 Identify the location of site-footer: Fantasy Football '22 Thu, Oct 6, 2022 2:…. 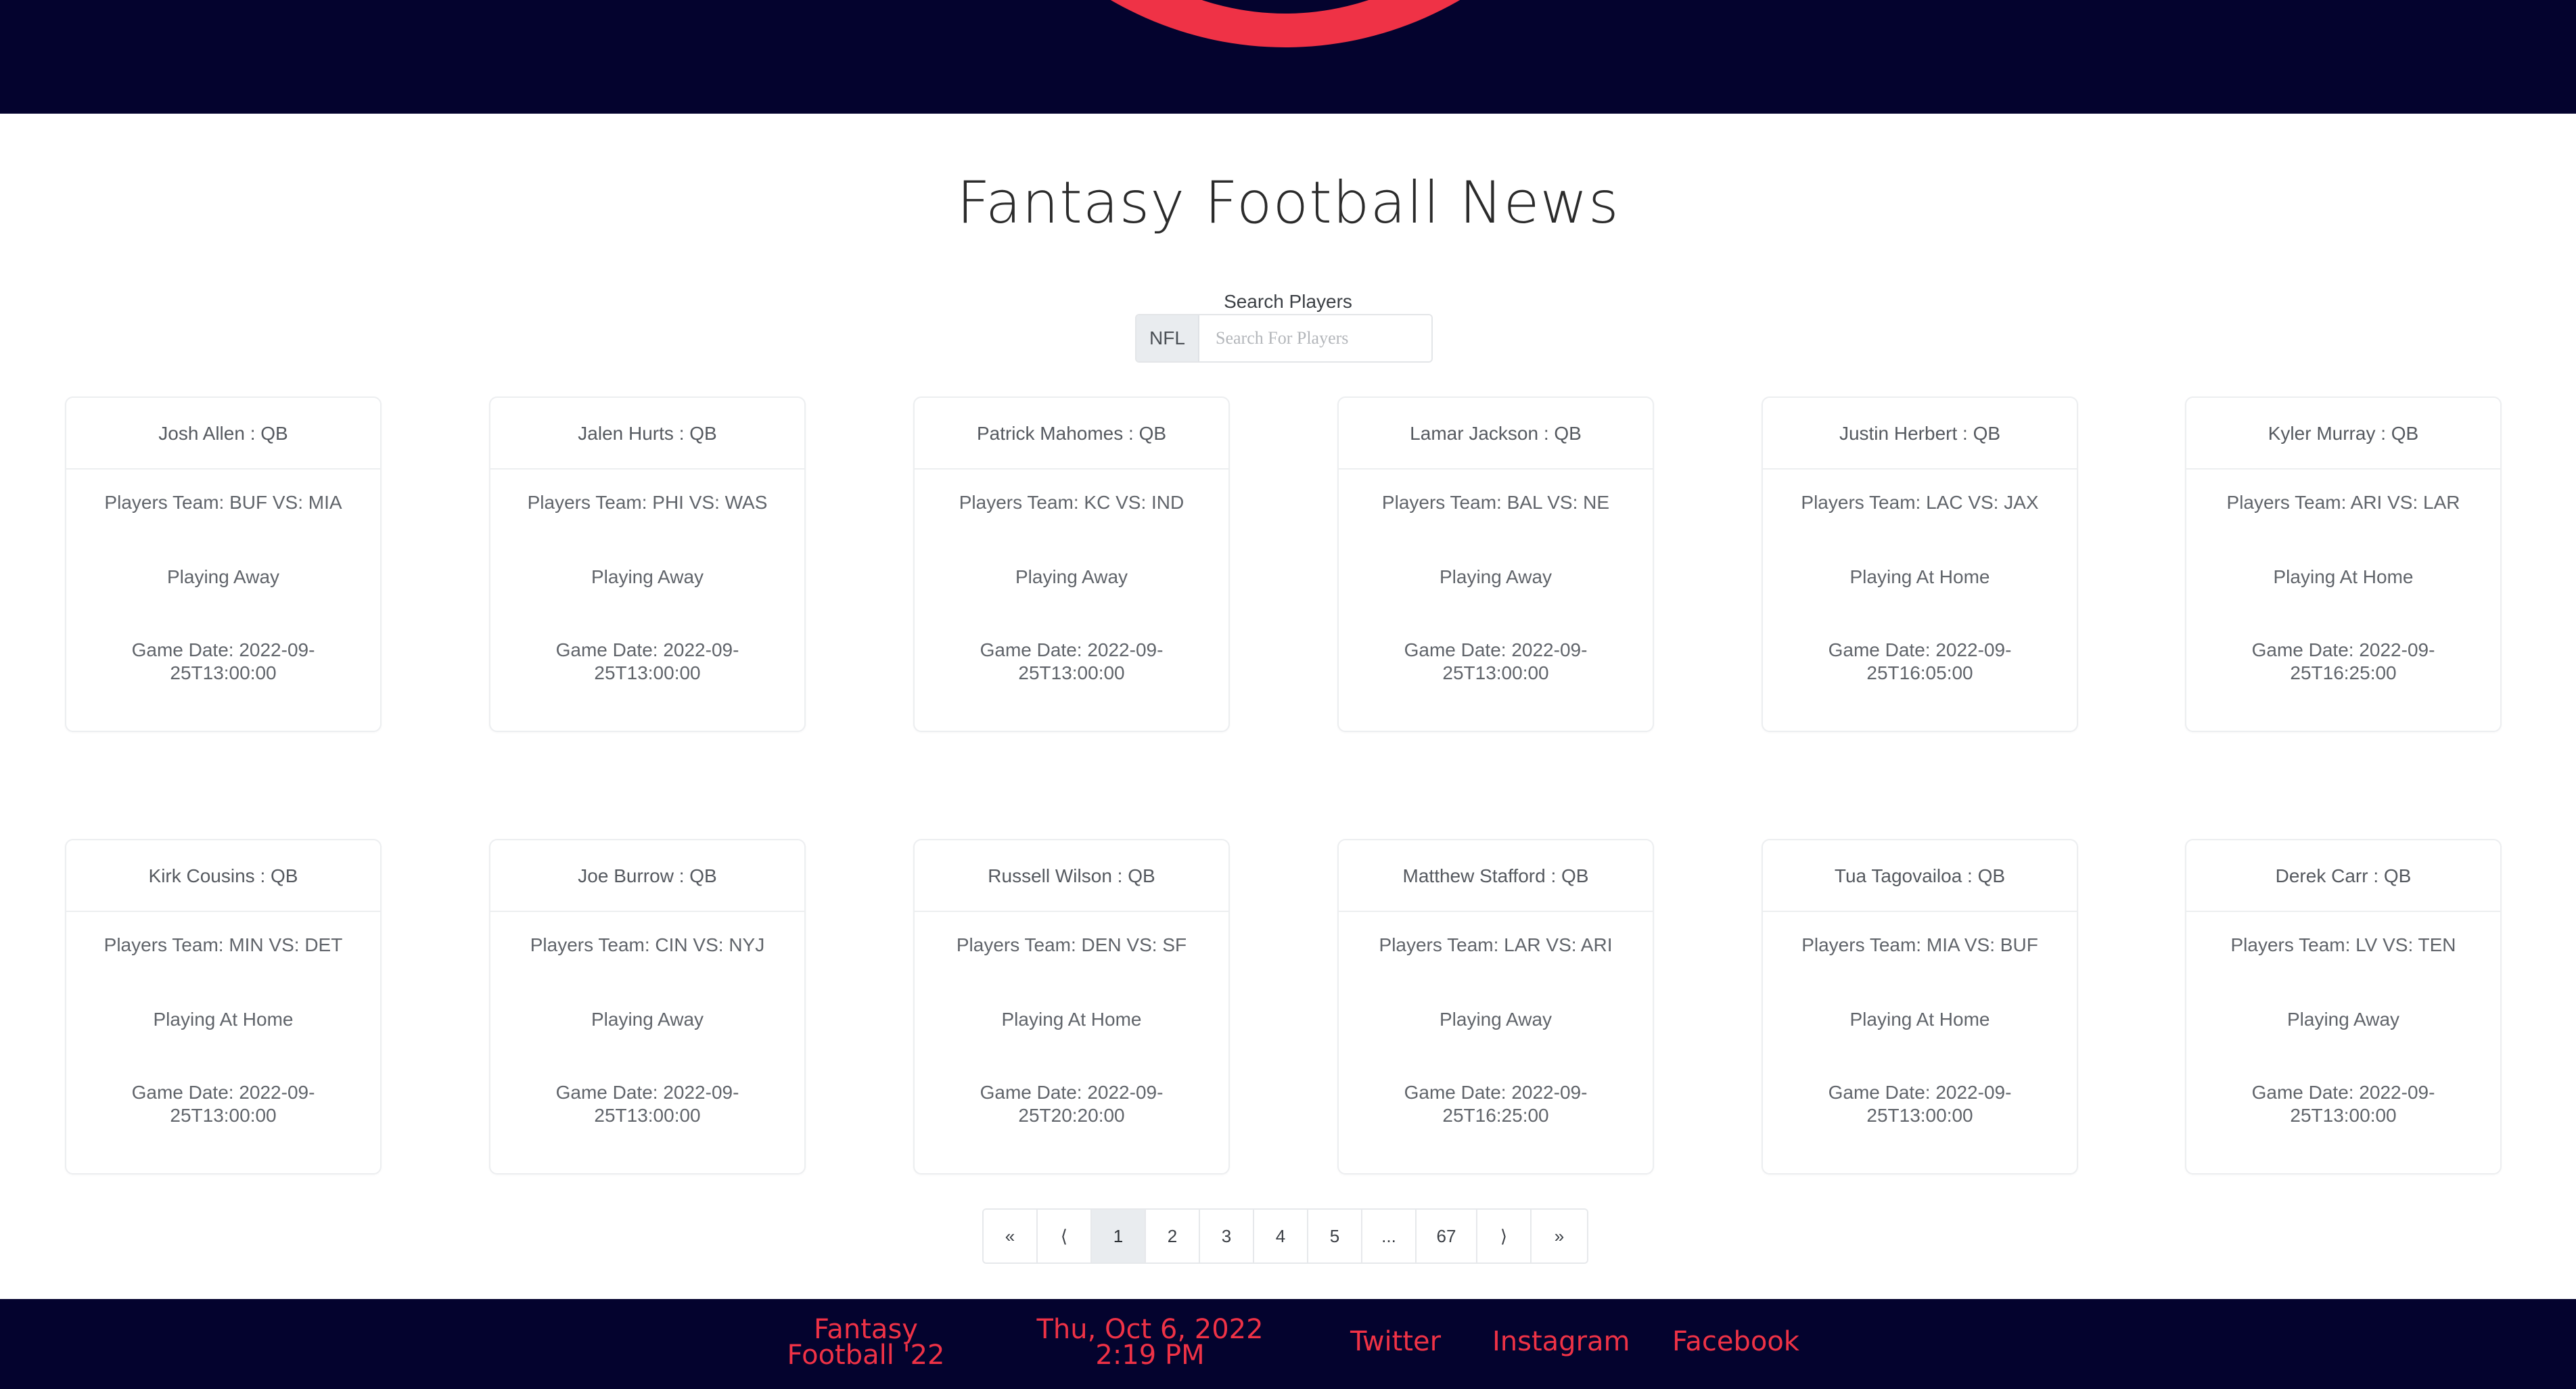
(1288, 1344).